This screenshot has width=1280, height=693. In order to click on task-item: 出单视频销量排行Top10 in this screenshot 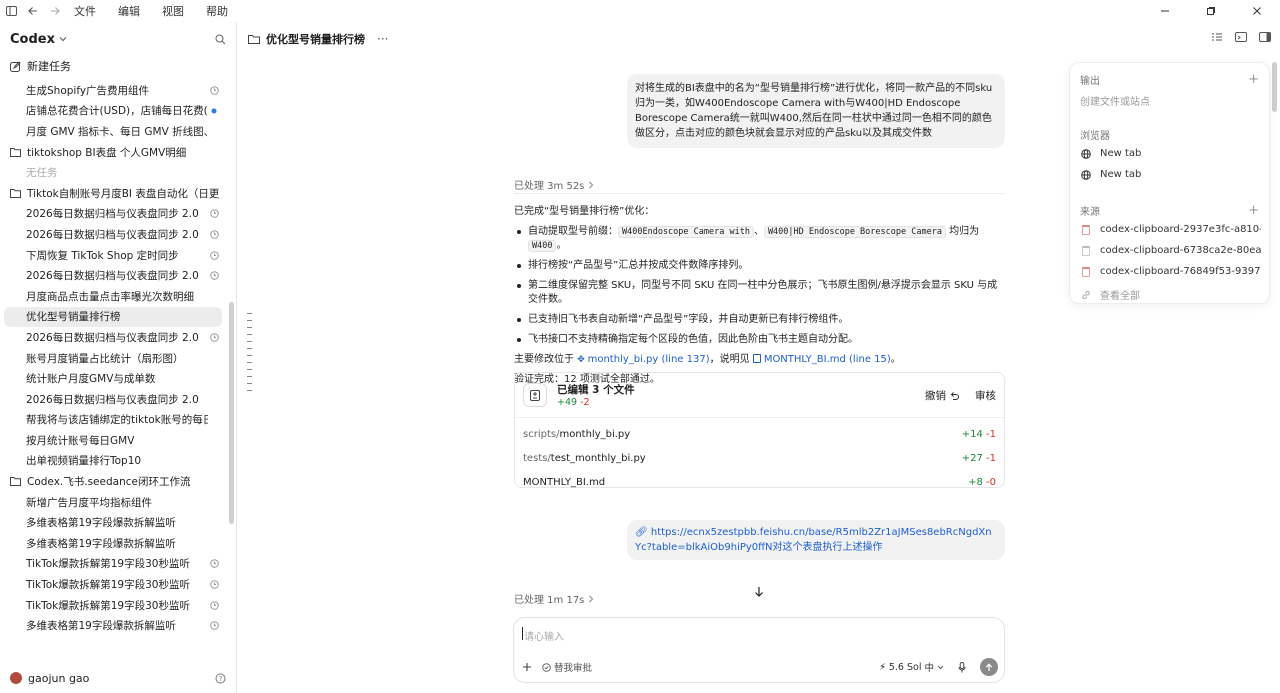, I will do `click(115, 461)`.